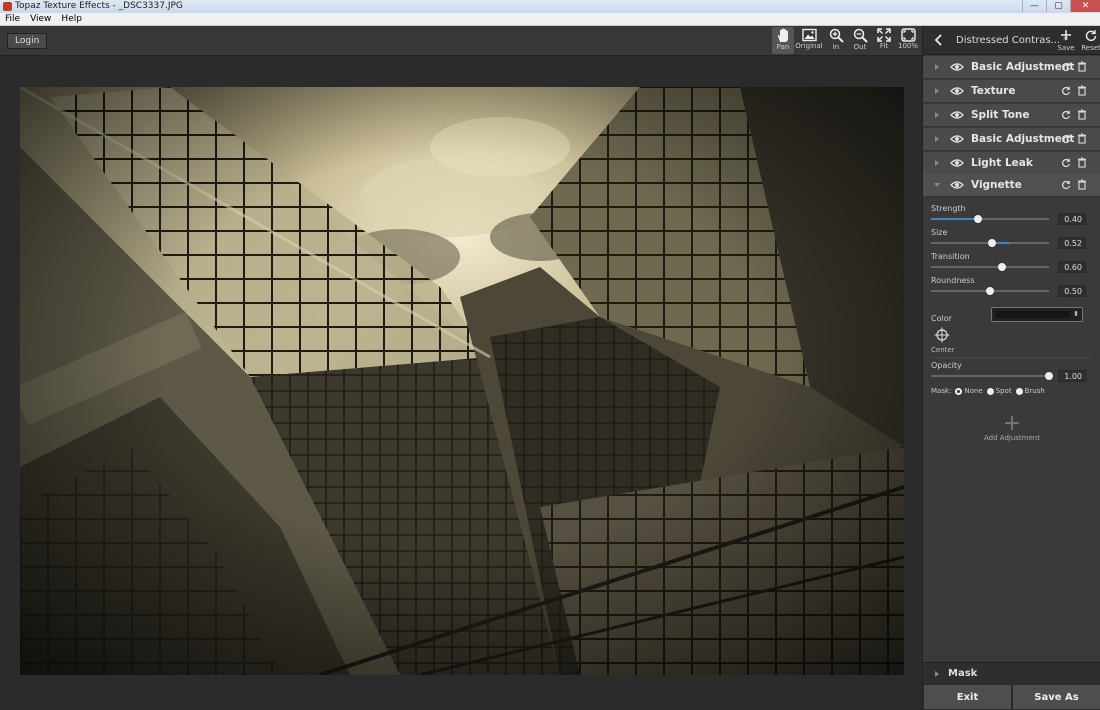 The height and width of the screenshot is (710, 1100). What do you see at coordinates (1011, 185) in the screenshot?
I see `adjustment-row-vignette: Vignette` at bounding box center [1011, 185].